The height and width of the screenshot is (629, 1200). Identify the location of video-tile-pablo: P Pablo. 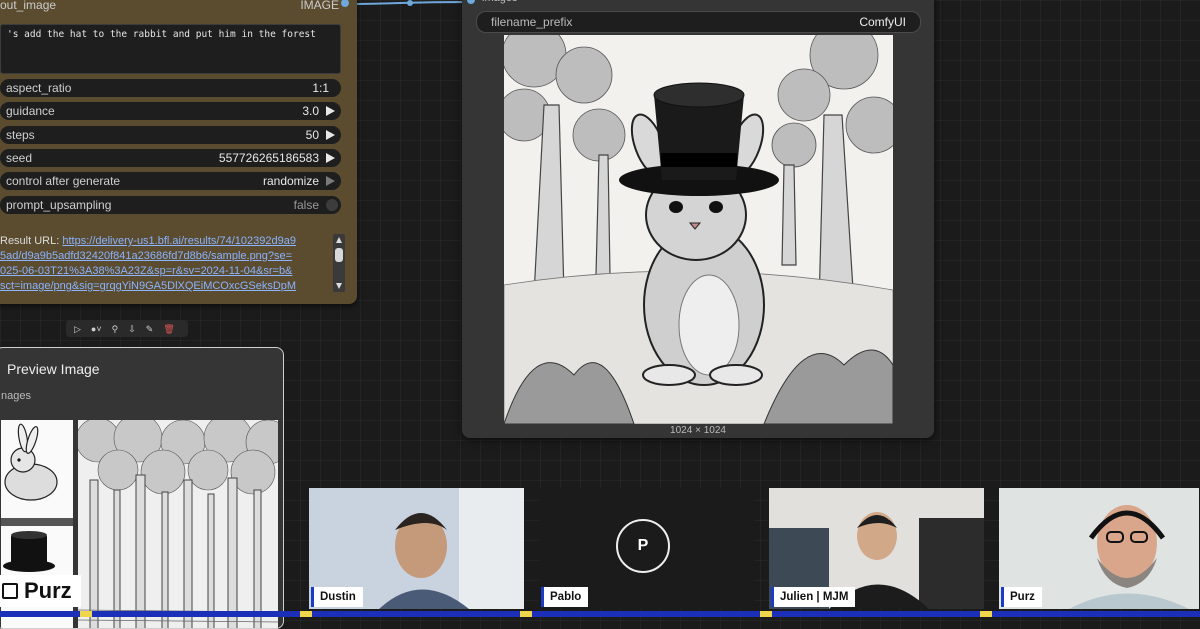
(646, 548).